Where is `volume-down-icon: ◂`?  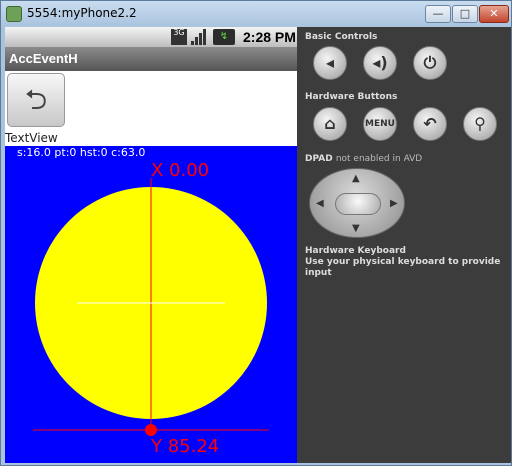
volume-down-icon: ◂ is located at coordinates (330, 63).